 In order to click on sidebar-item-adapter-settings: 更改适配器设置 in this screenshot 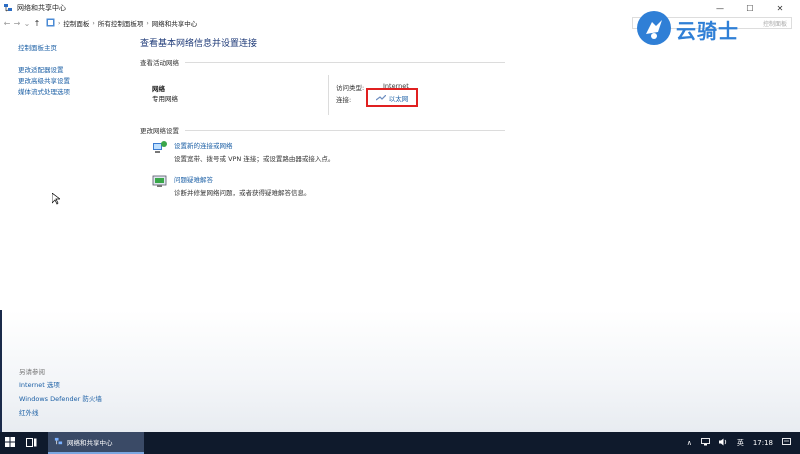, I will do `click(44, 70)`.